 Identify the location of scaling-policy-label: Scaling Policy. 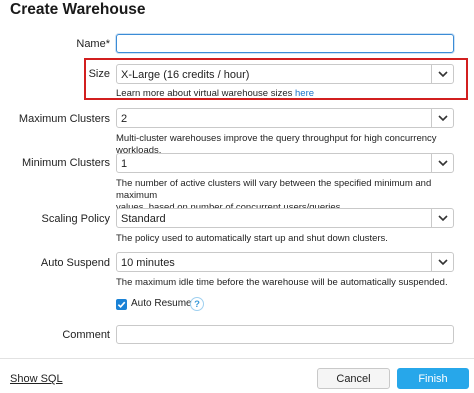
(75, 219).